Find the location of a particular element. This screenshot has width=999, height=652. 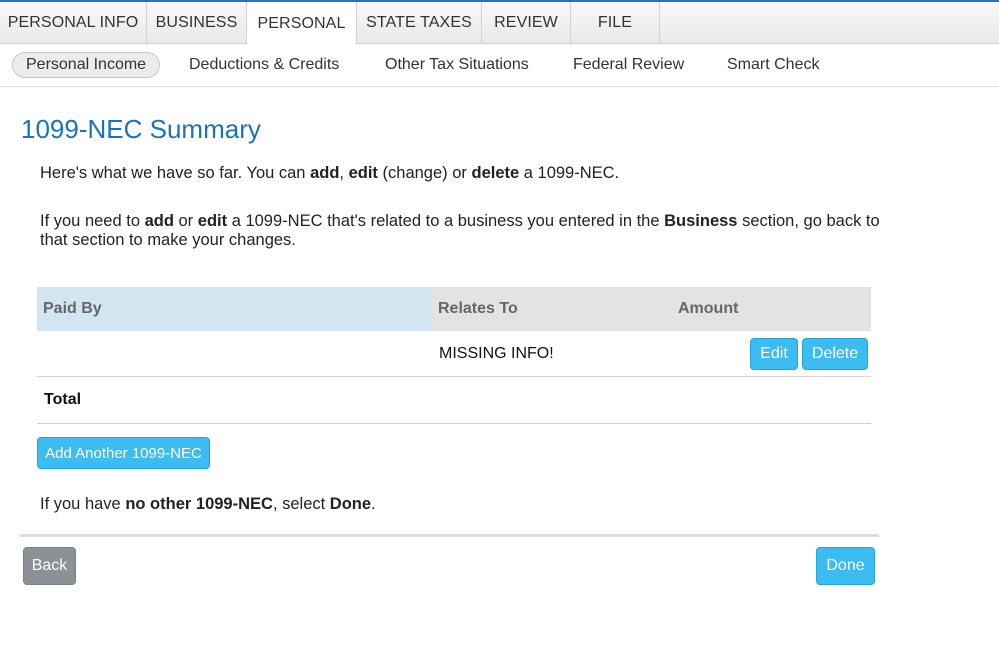

cell-actions: Edit Delete is located at coordinates (771, 353).